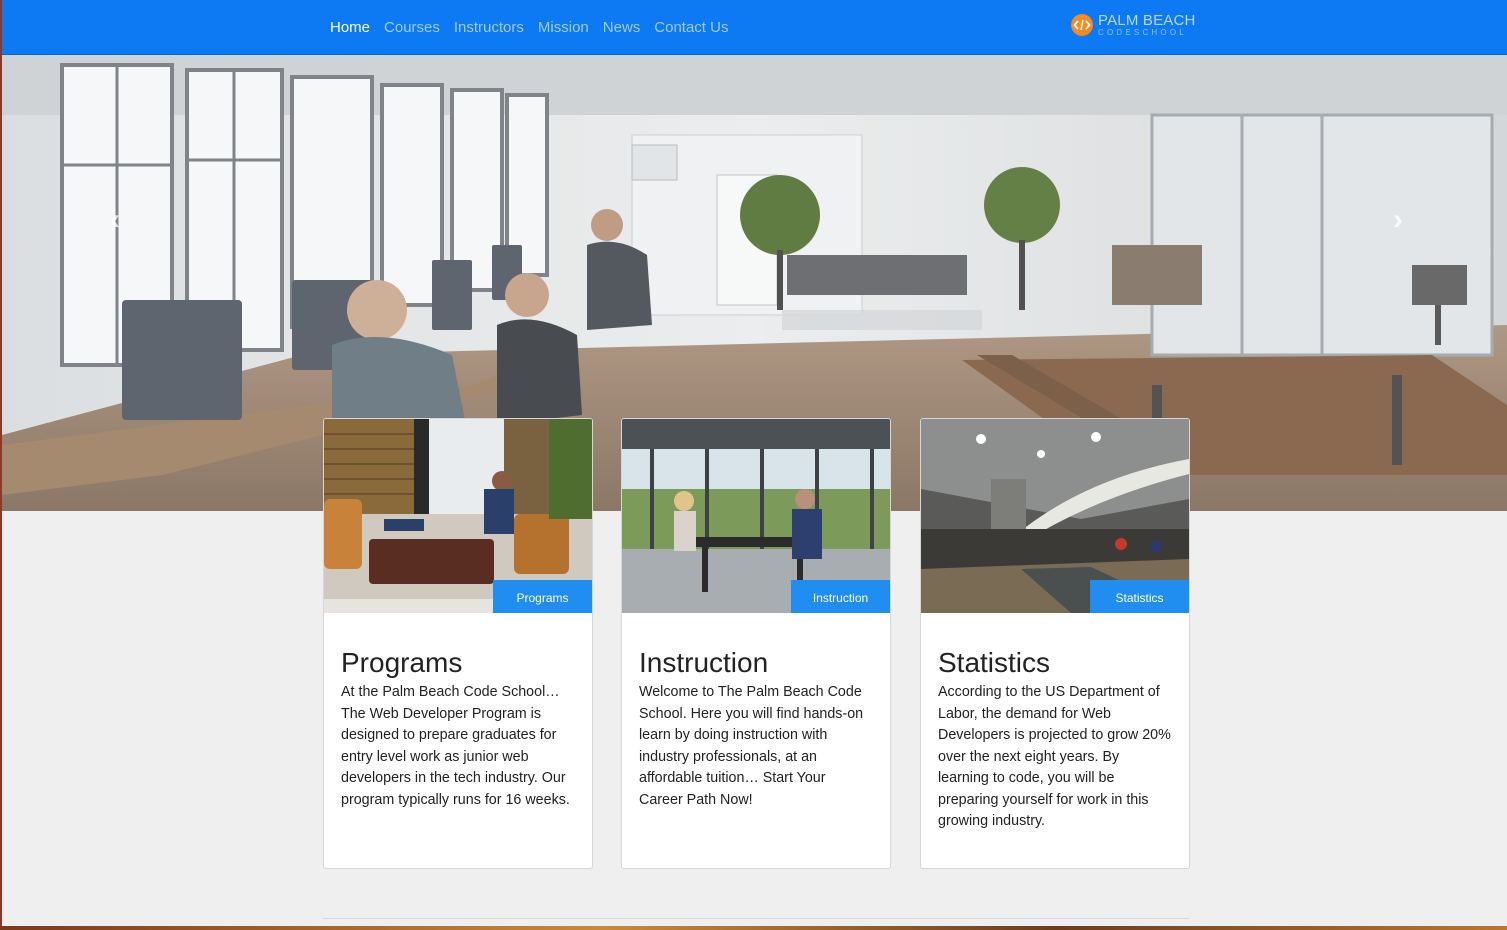 The height and width of the screenshot is (930, 1507). I want to click on chevron-right-icon: ›, so click(1398, 219).